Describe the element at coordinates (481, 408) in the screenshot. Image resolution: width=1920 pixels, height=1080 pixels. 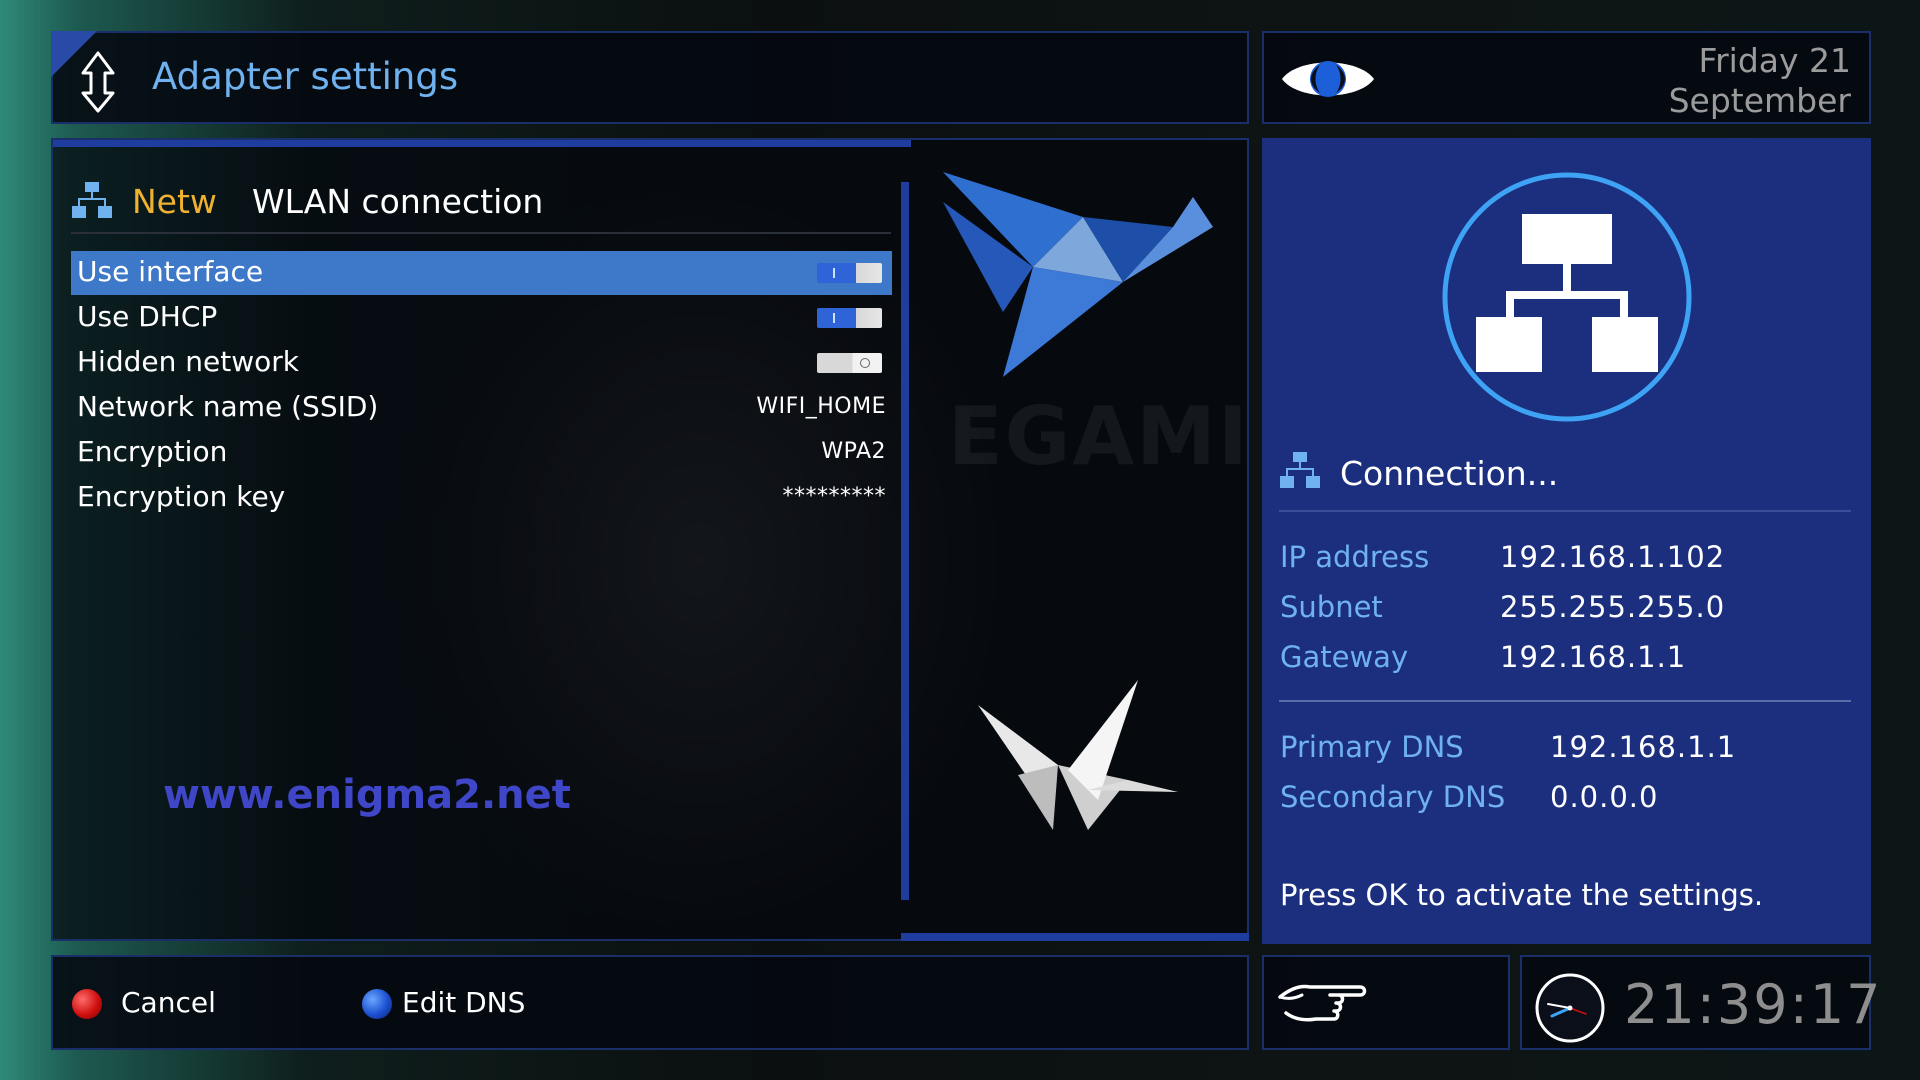
I see `setting-row-ssid: Network name (SSID) WIFI_HOME` at that location.